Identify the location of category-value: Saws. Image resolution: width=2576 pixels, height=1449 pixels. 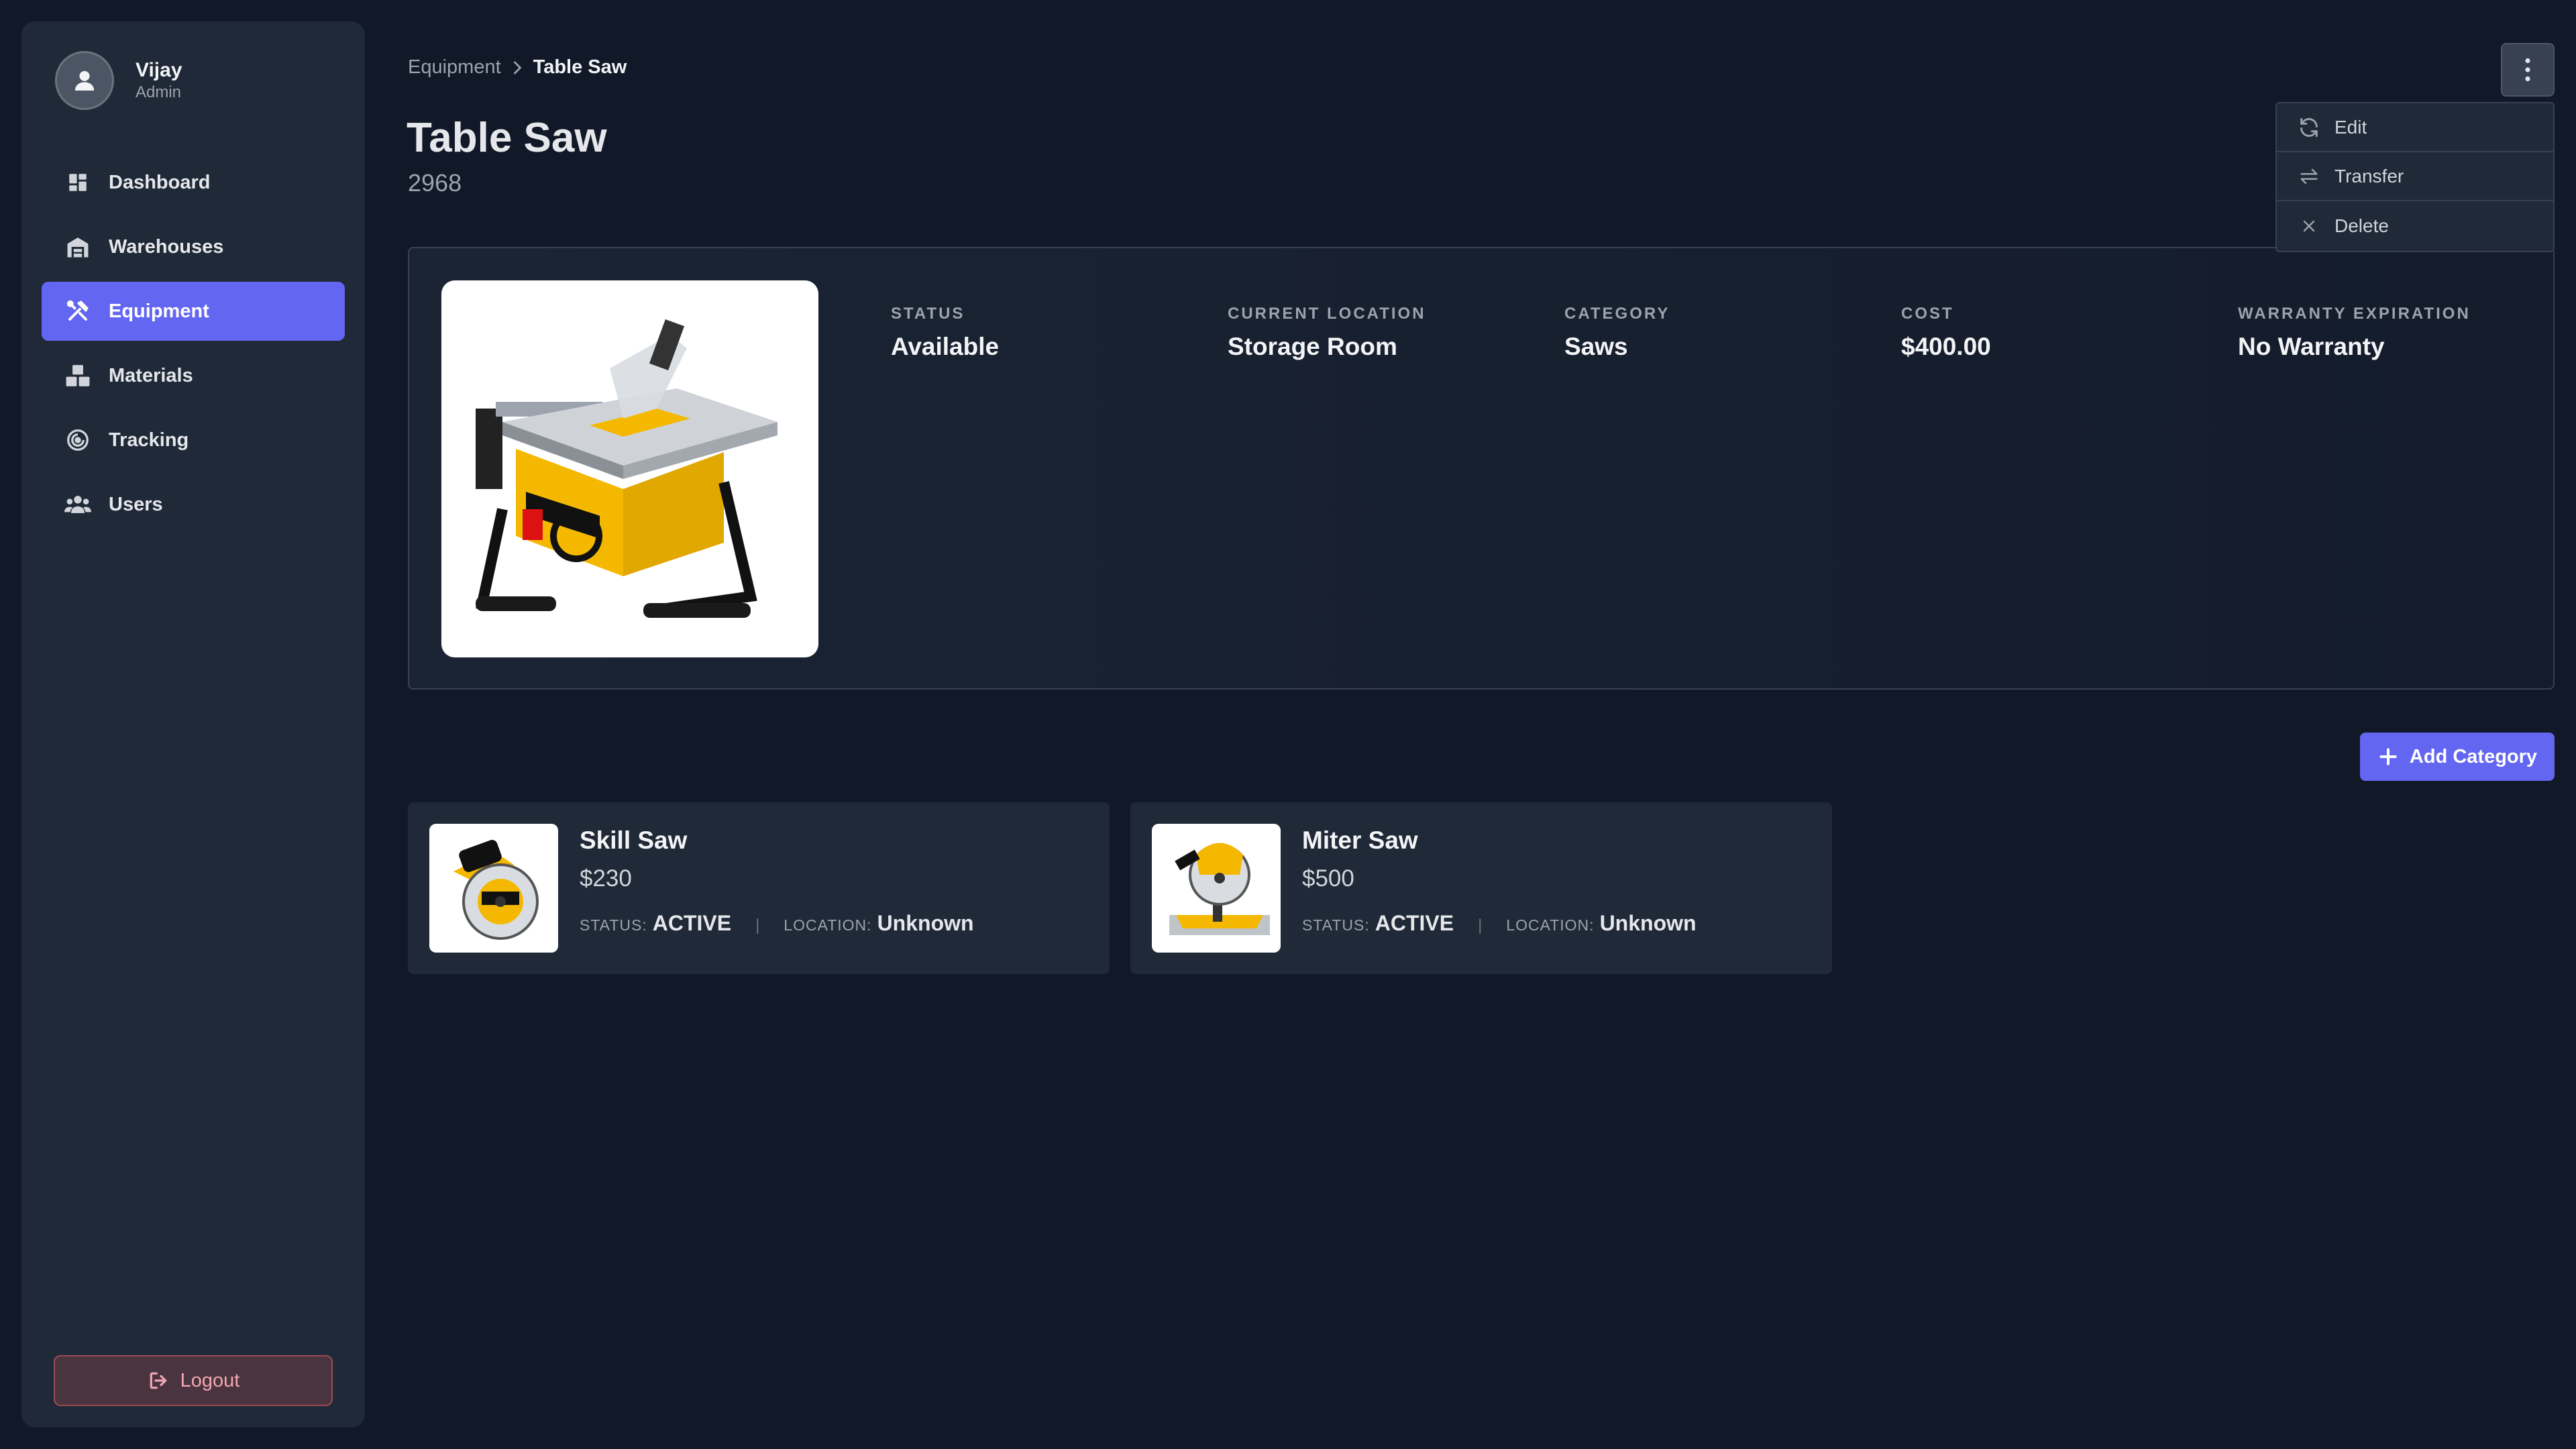
(1596, 346).